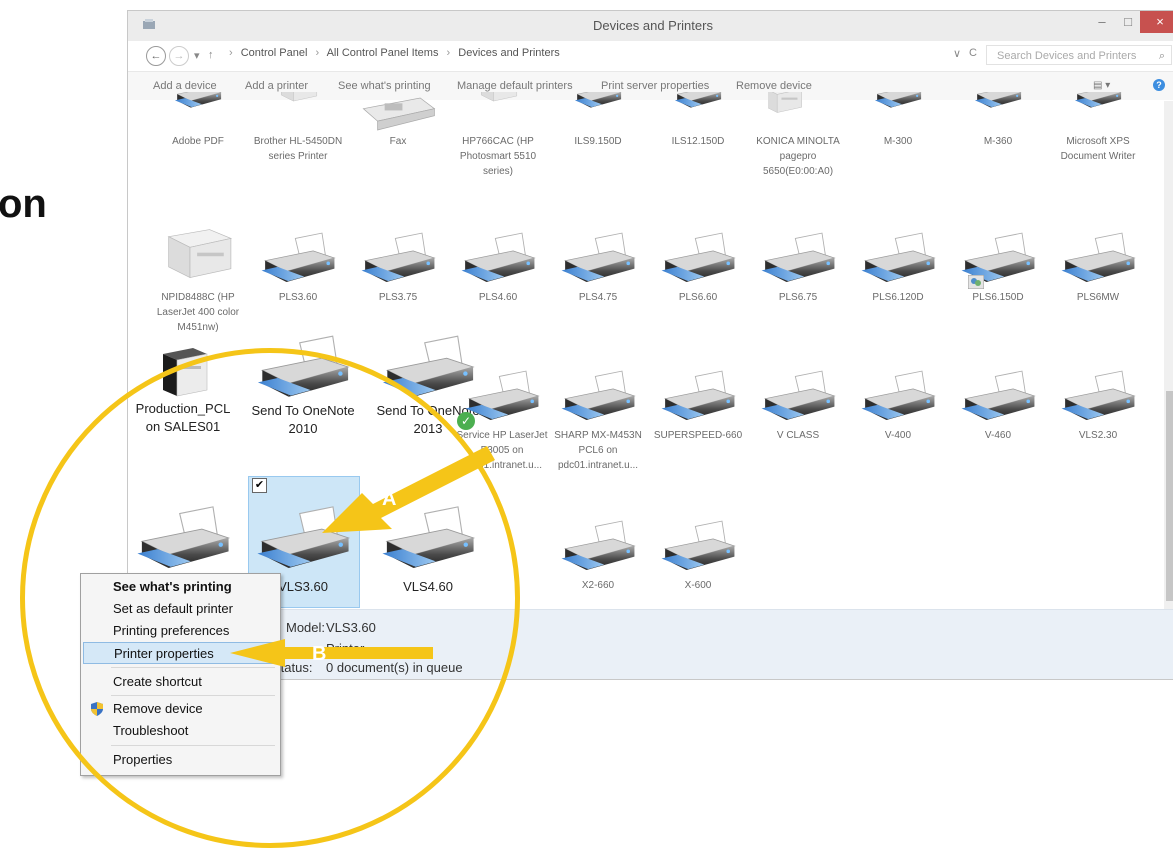  Describe the element at coordinates (183, 417) in the screenshot. I see `device-label: Production_PCL on SALES01` at that location.